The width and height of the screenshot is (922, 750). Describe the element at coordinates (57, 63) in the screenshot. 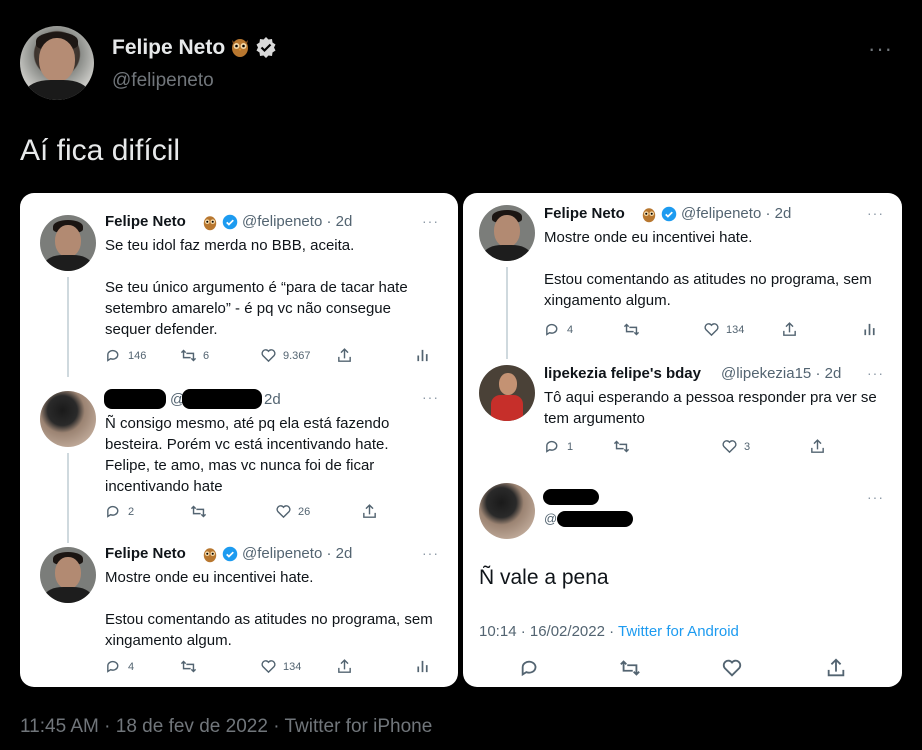

I see `author-avatar` at that location.